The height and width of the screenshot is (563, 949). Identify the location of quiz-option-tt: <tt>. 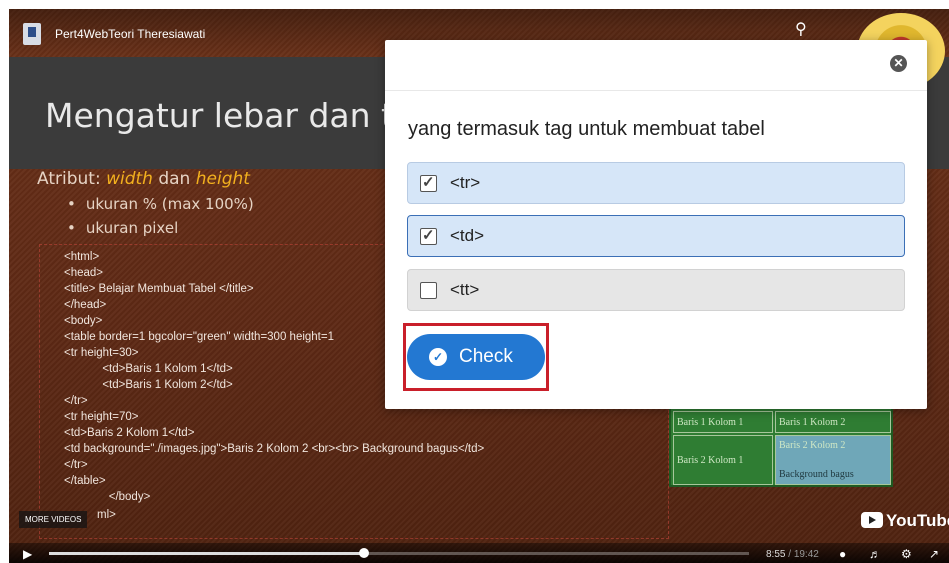
(656, 290).